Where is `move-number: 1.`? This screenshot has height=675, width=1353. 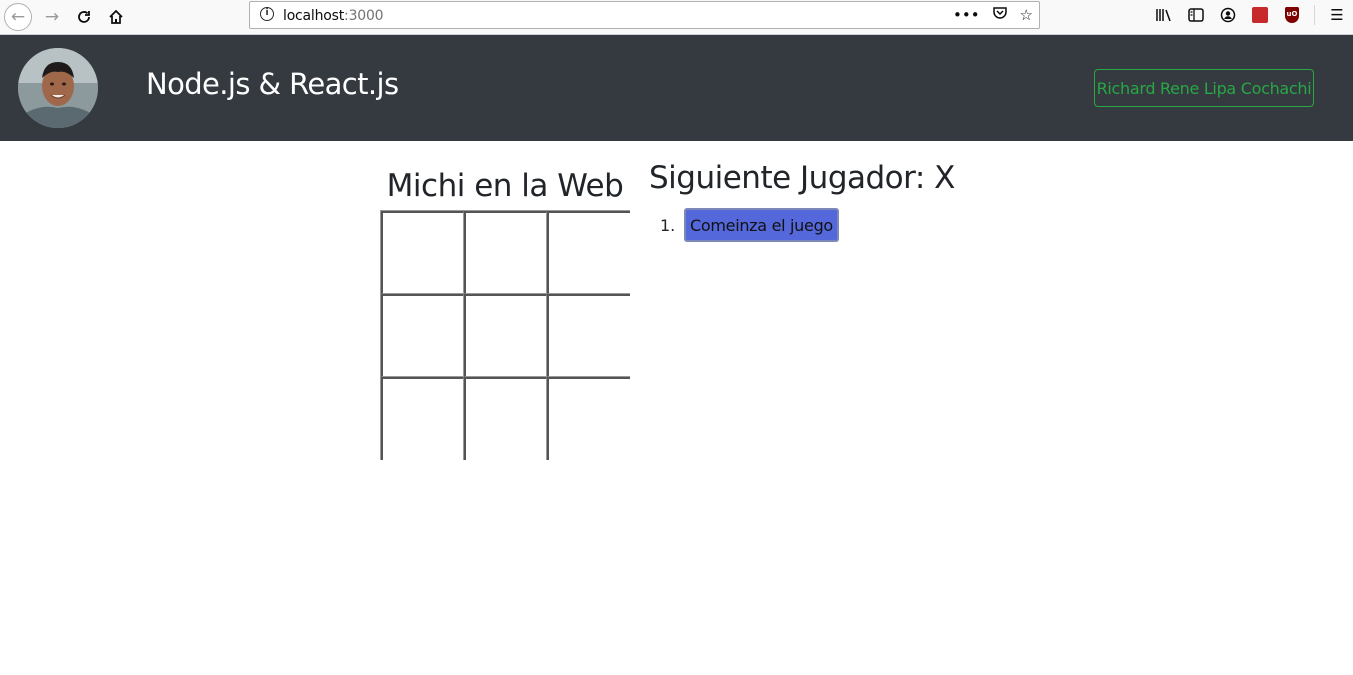 move-number: 1. is located at coordinates (668, 225).